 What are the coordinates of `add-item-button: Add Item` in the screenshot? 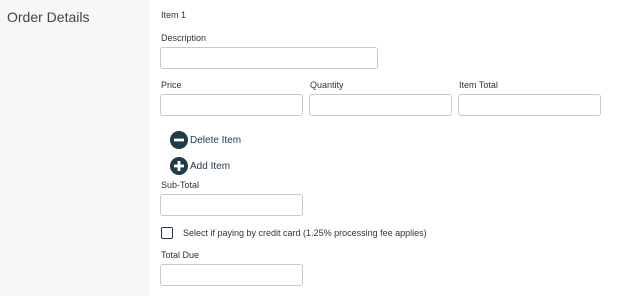 It's located at (200, 166).